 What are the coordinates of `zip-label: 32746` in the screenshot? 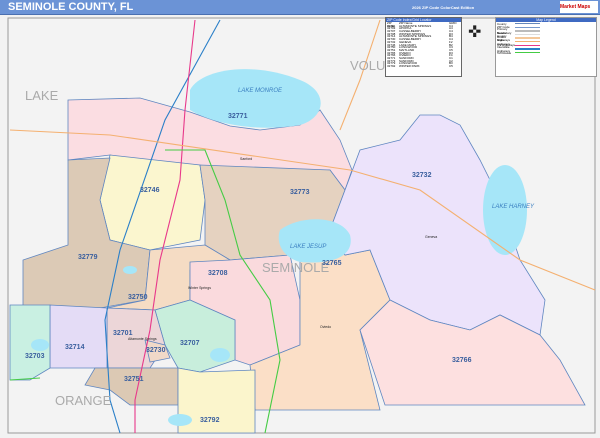 It's located at (150, 190).